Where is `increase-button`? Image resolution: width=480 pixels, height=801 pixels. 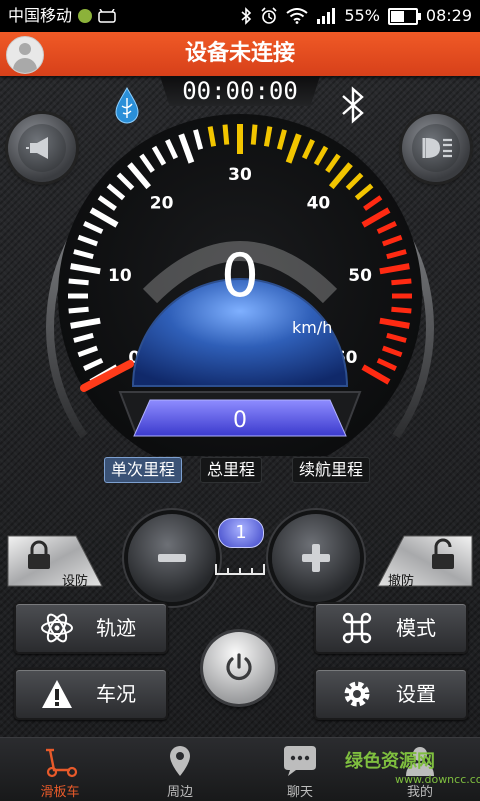 increase-button is located at coordinates (316, 558).